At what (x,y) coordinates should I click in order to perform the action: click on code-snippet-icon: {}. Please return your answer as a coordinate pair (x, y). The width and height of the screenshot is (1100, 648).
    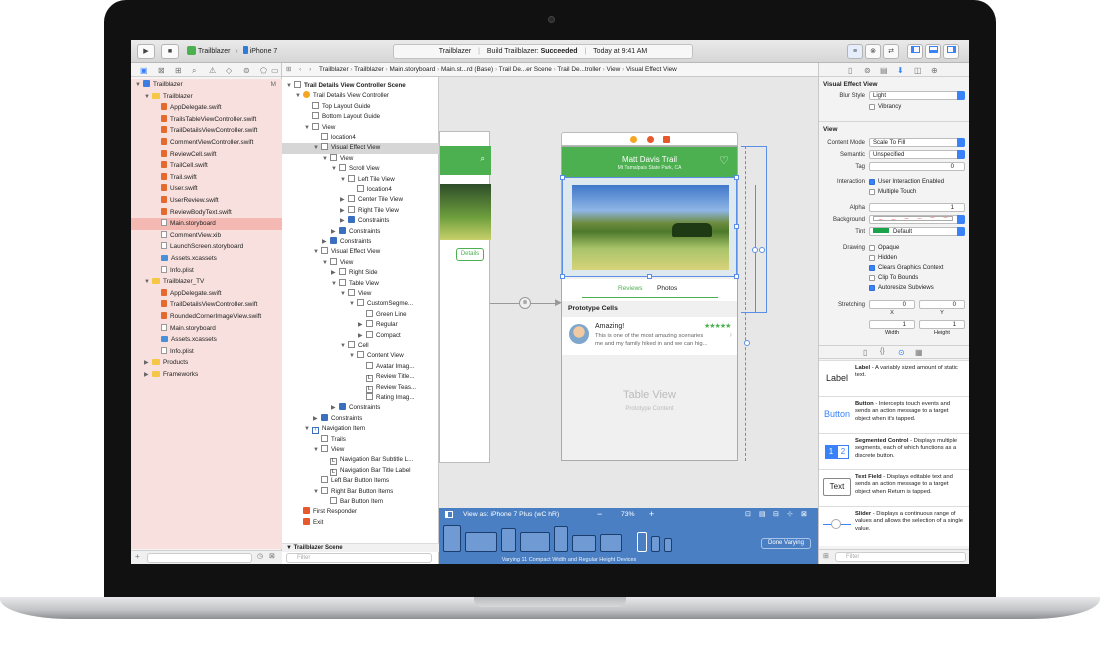
    Looking at the image, I should click on (882, 351).